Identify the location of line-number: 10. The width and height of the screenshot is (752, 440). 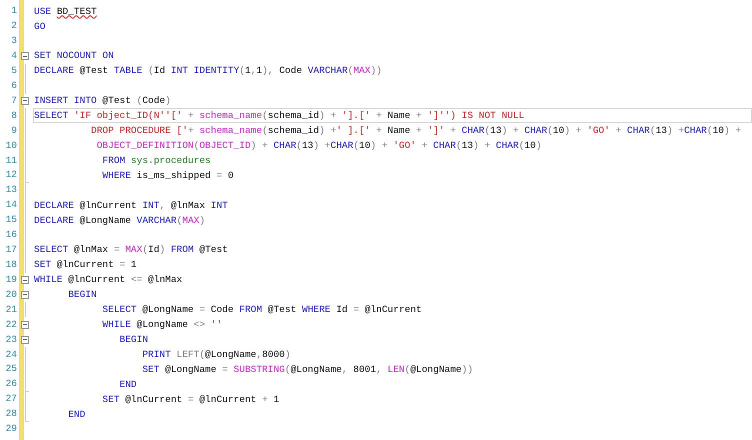
(11, 145).